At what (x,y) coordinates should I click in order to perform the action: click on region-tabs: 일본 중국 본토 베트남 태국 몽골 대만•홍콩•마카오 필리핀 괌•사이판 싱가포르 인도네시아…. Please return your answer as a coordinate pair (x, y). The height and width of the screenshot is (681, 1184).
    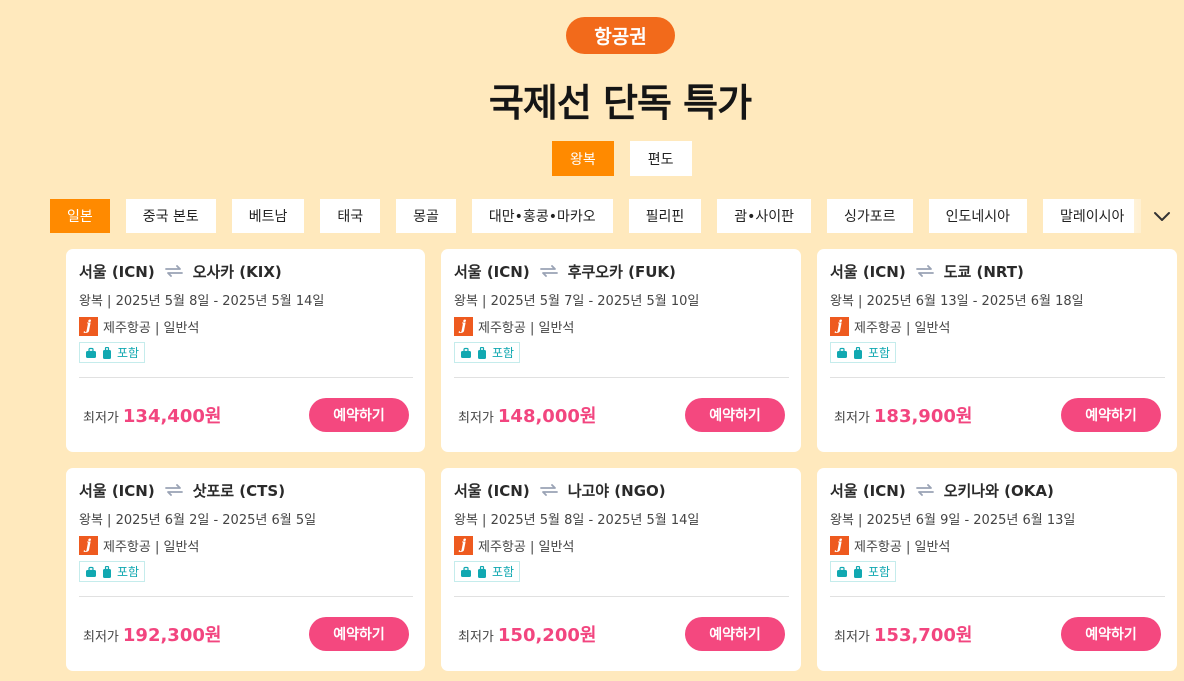
    Looking at the image, I should click on (617, 216).